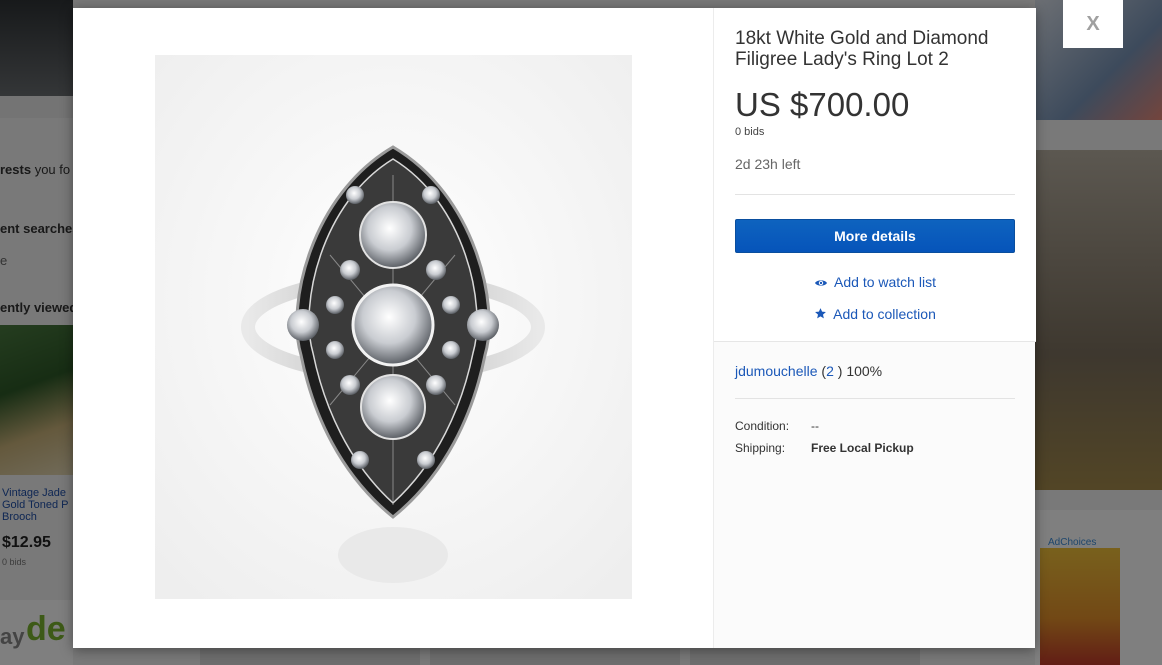 The image size is (1162, 665). I want to click on star-icon, so click(820, 315).